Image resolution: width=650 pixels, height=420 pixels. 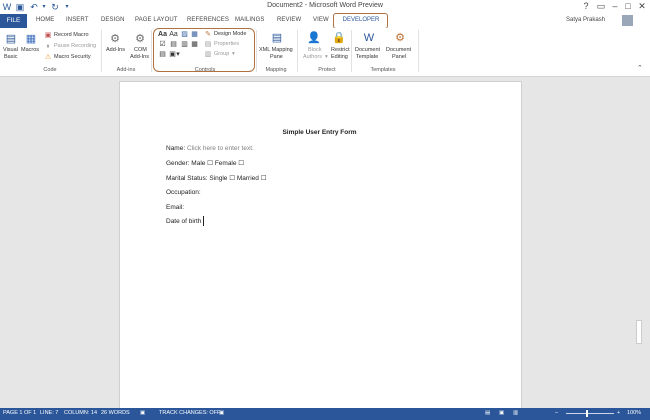 What do you see at coordinates (184, 35) in the screenshot?
I see `picture-control-icon: ▨` at bounding box center [184, 35].